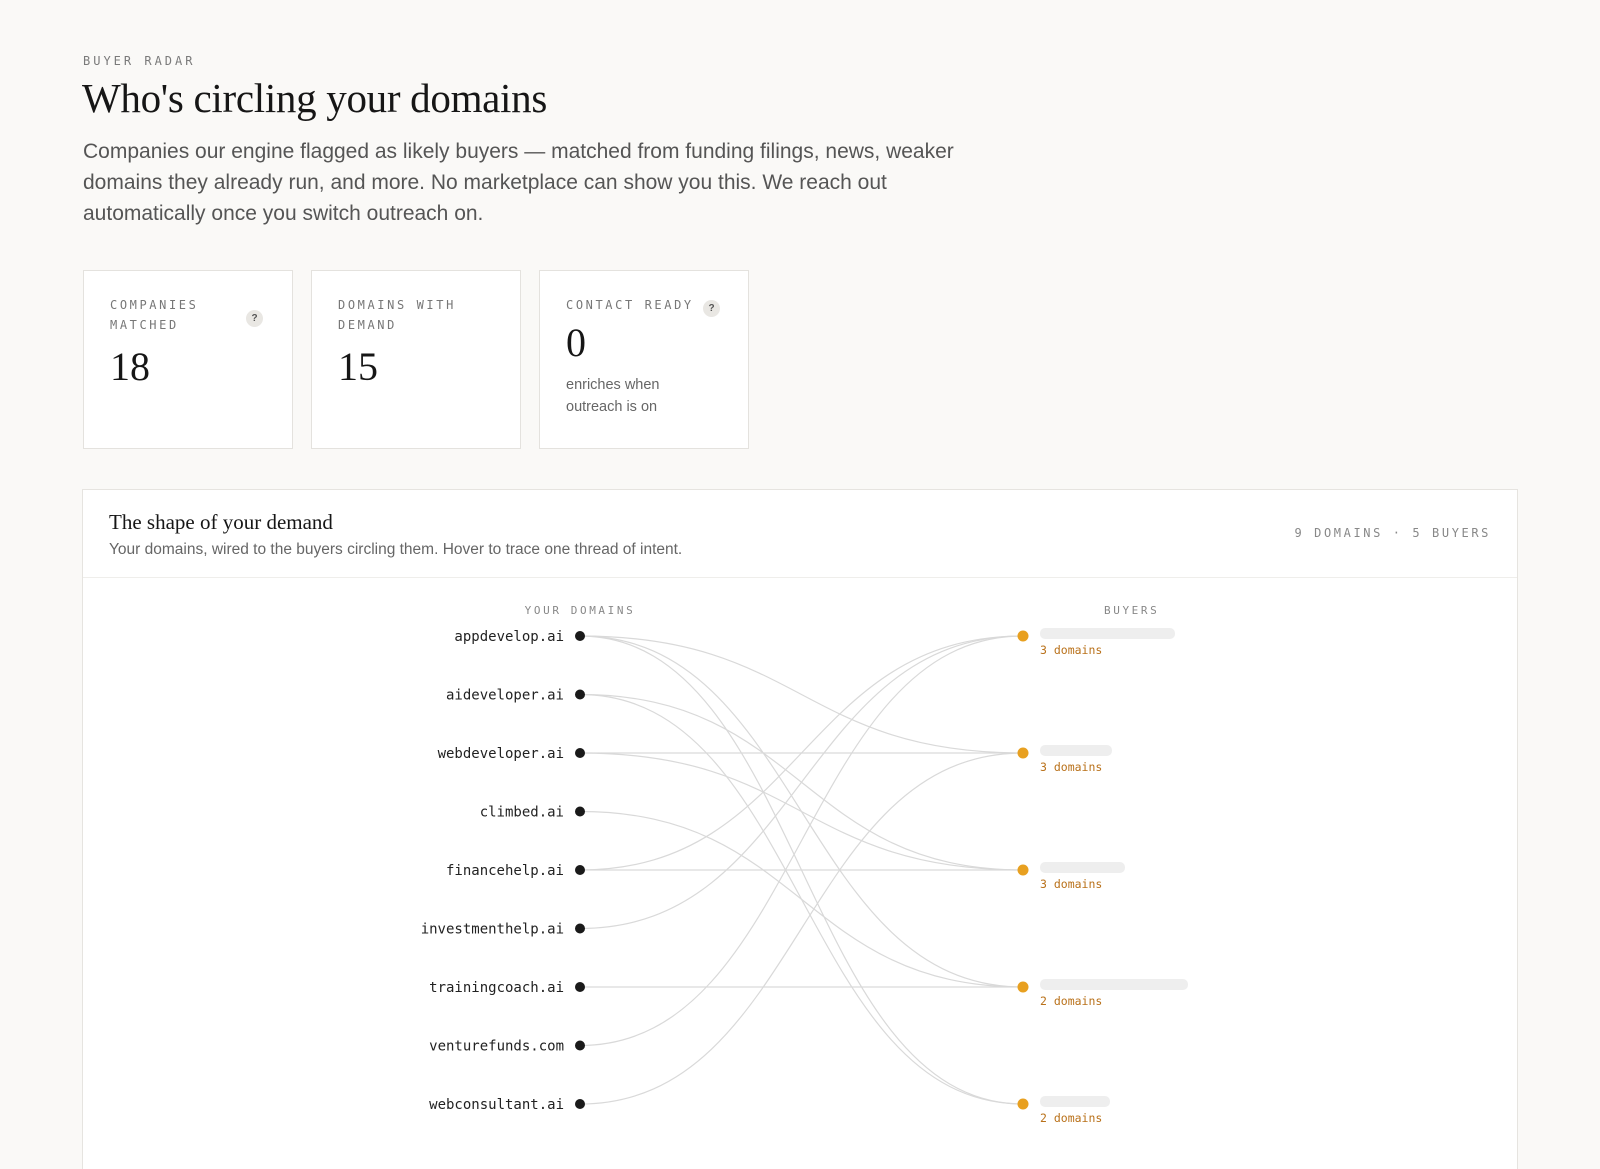 The height and width of the screenshot is (1169, 1600). I want to click on stat-note: enriches when outreach is on, so click(613, 396).